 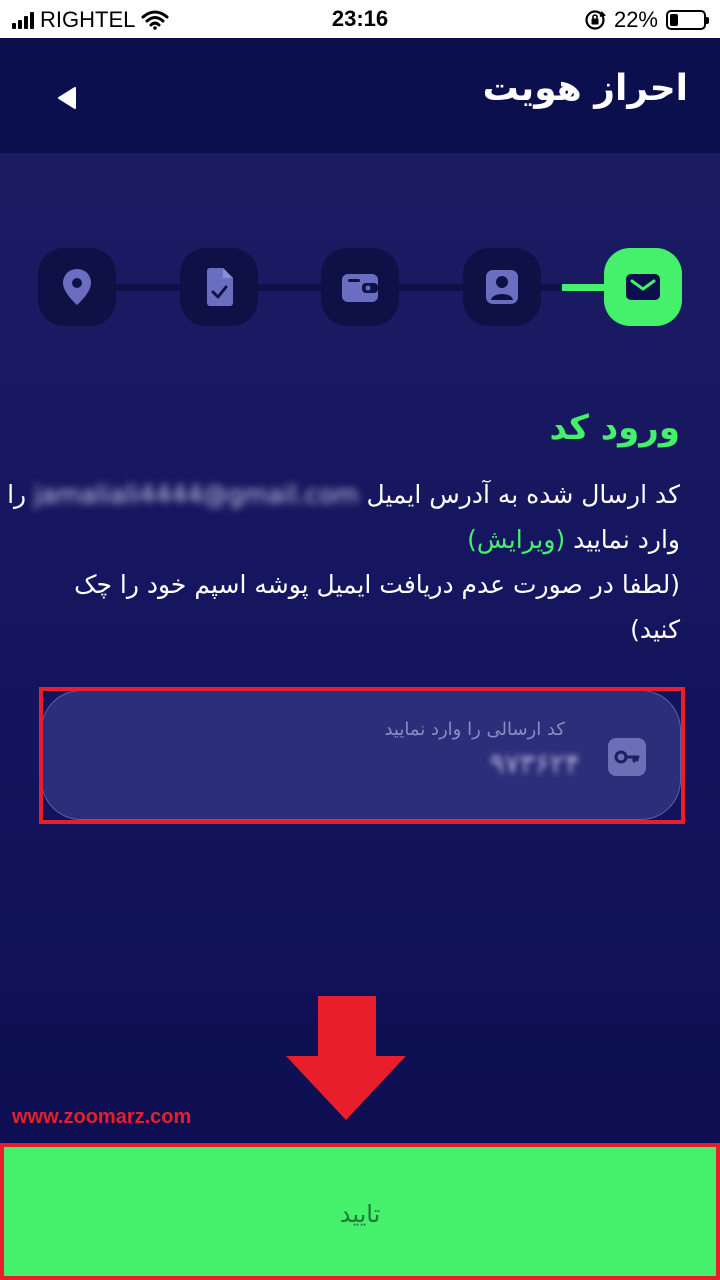 I want to click on instruction-line-2: وارد نمایید (ویرایش), so click(x=360, y=539).